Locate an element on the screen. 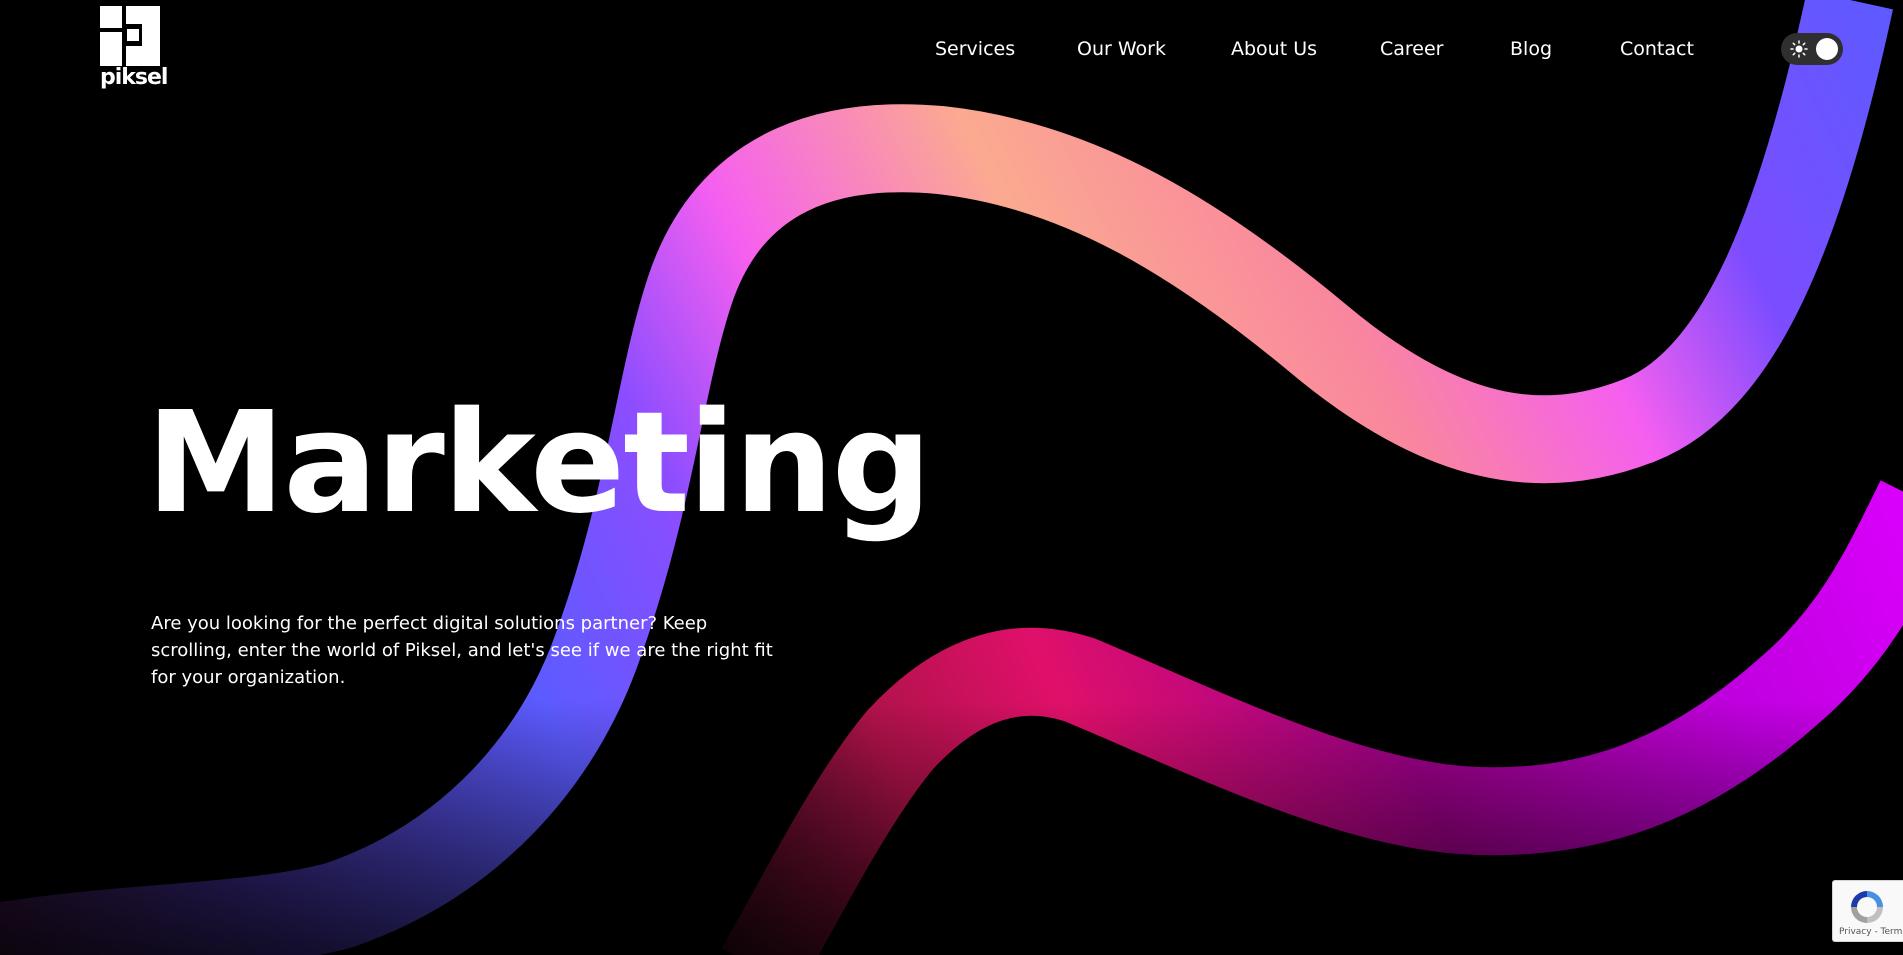  toggle-knob is located at coordinates (1827, 49).